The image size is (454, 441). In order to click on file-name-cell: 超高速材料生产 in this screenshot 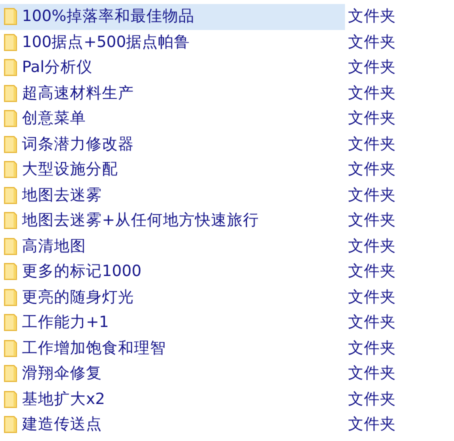, I will do `click(172, 93)`.